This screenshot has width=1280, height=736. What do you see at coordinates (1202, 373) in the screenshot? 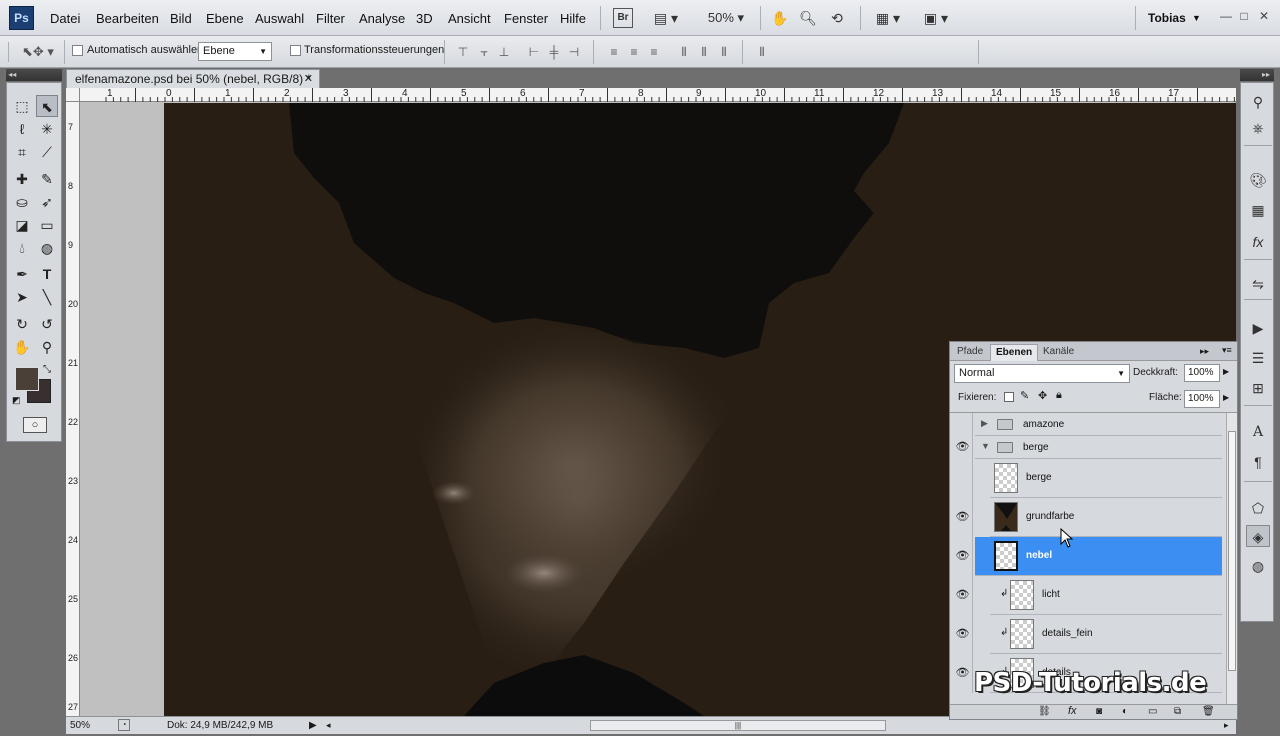
I see `opacity-input: 100%` at bounding box center [1202, 373].